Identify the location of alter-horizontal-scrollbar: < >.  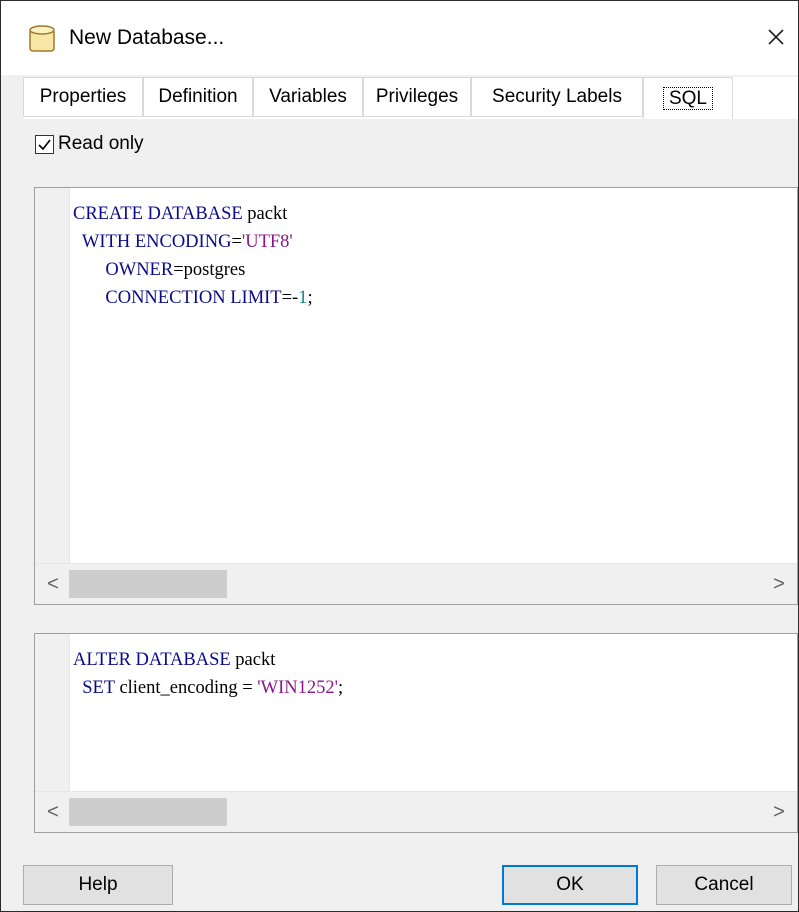
(416, 811).